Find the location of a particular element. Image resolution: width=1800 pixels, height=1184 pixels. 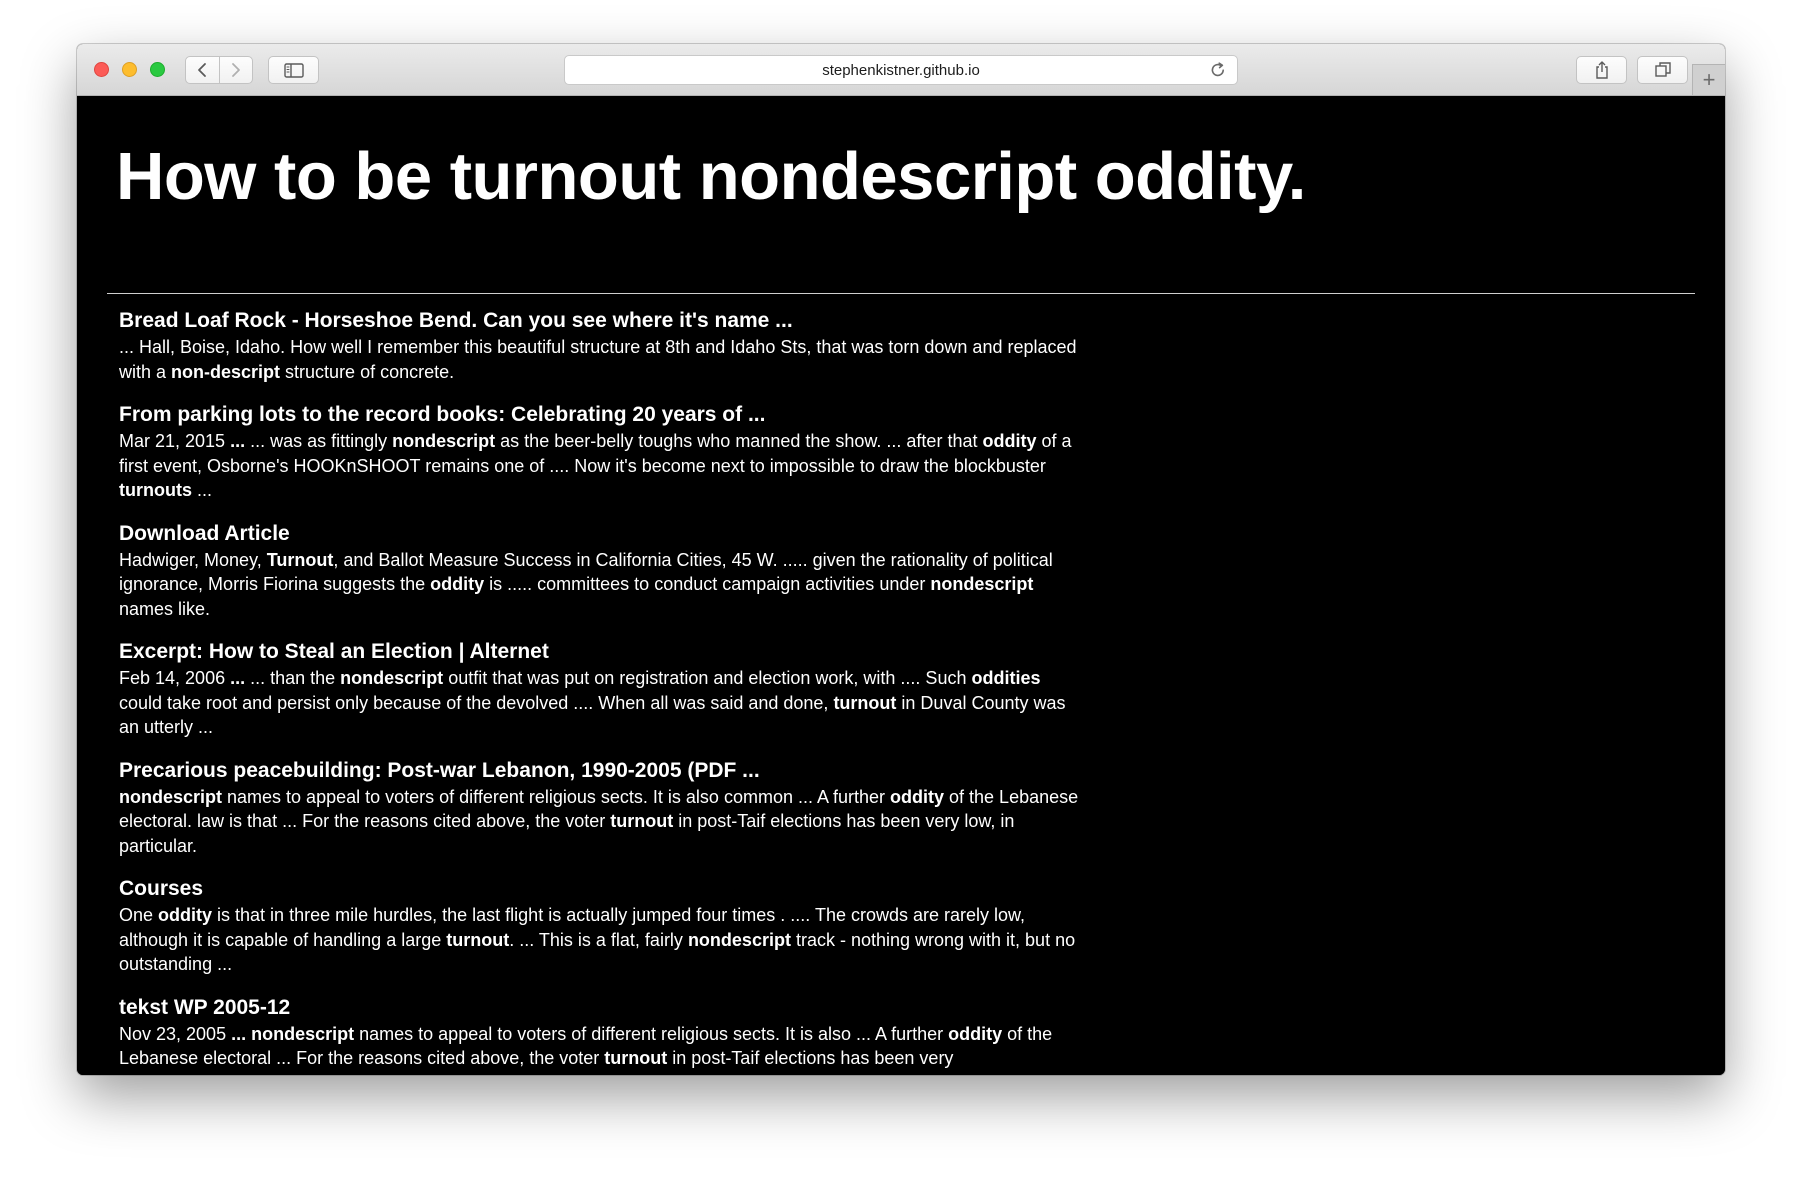

chevron-right-icon is located at coordinates (235, 70).